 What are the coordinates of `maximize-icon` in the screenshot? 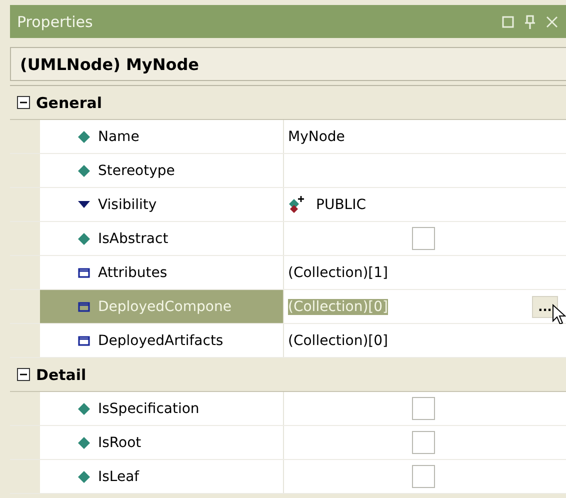 It's located at (508, 22).